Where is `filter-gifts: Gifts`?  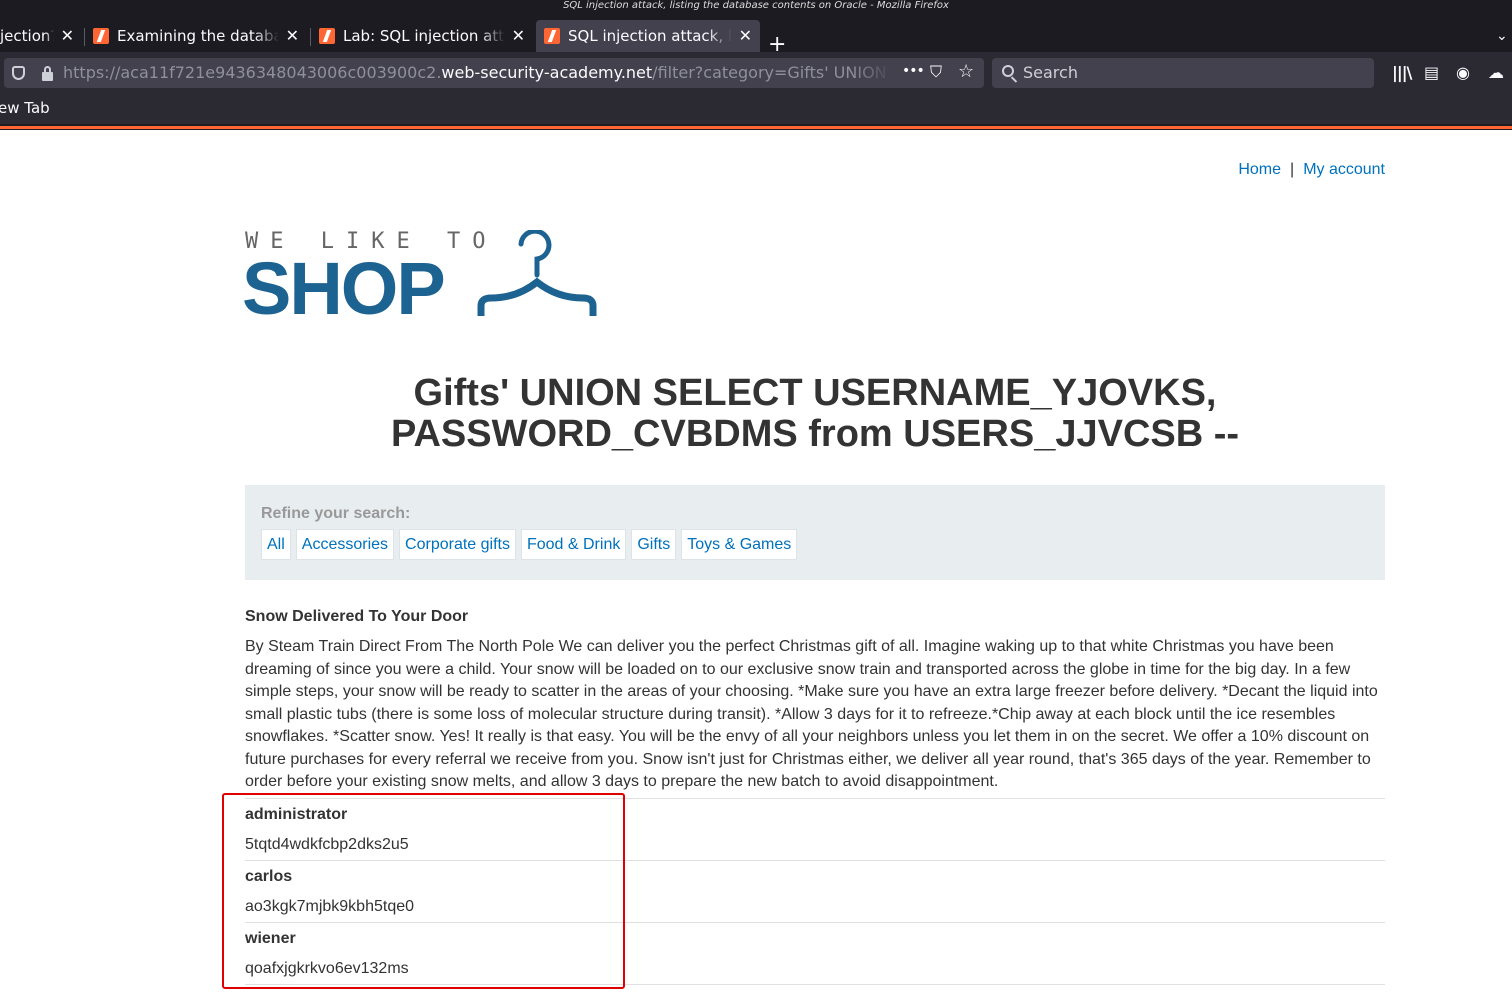 filter-gifts: Gifts is located at coordinates (654, 544).